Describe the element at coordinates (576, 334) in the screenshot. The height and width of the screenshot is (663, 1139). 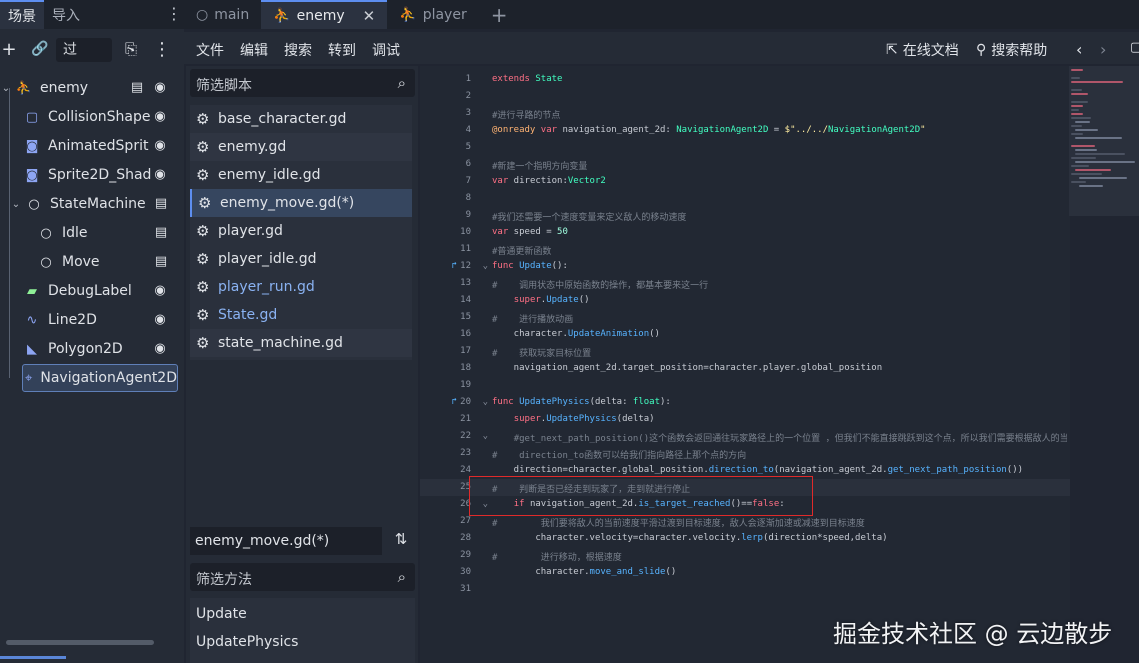
I see `code-line: character.UpdateAnimation()` at that location.